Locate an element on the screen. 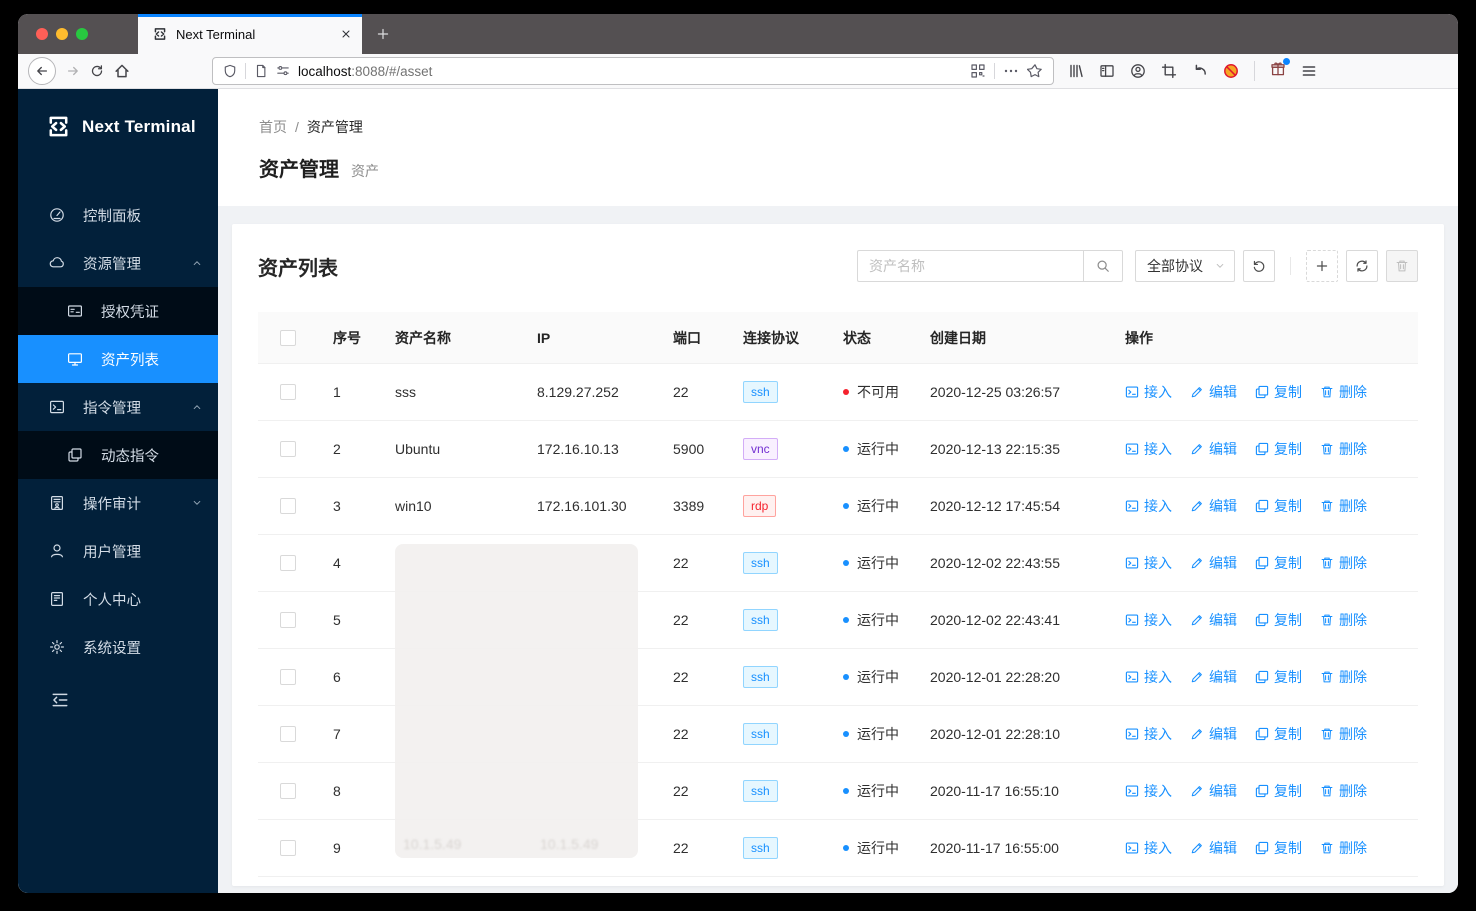 This screenshot has height=911, width=1476. url-bar: localhost:8088/#/asset is located at coordinates (633, 71).